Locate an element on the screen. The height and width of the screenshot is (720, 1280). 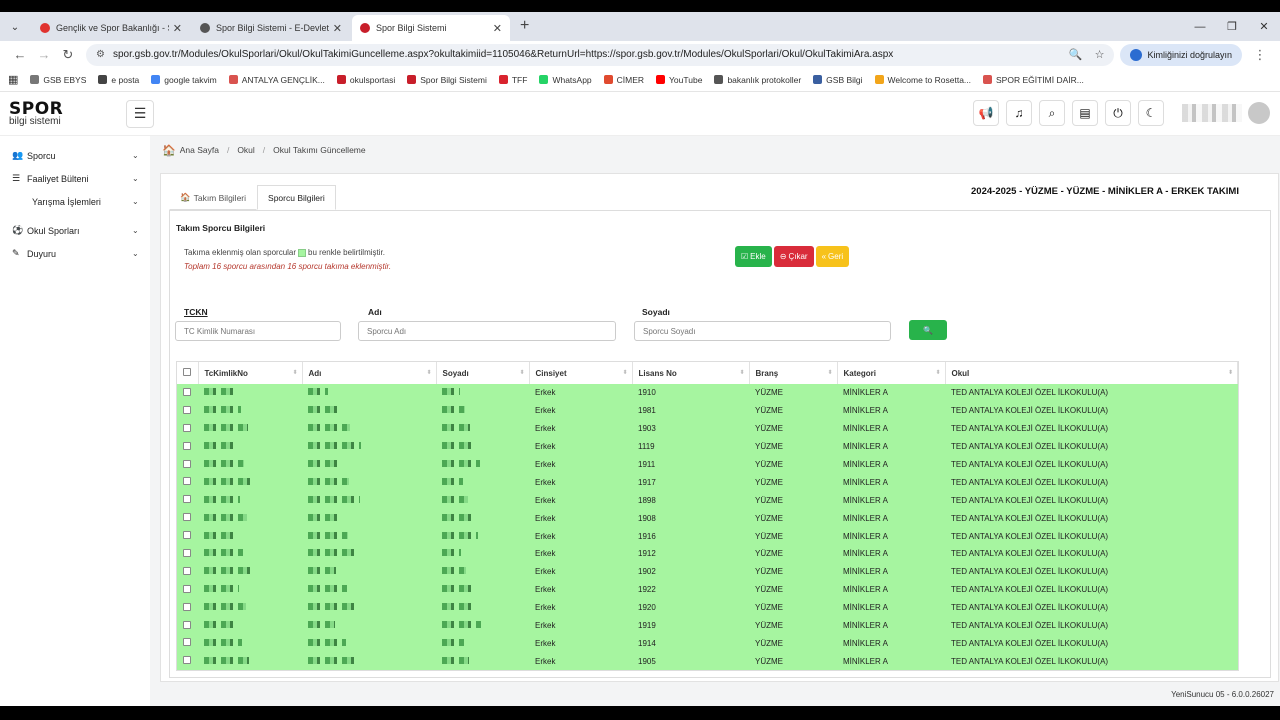
tab-sporcu-bilgileri: Sporcu Bilgileri is located at coordinates (296, 197).